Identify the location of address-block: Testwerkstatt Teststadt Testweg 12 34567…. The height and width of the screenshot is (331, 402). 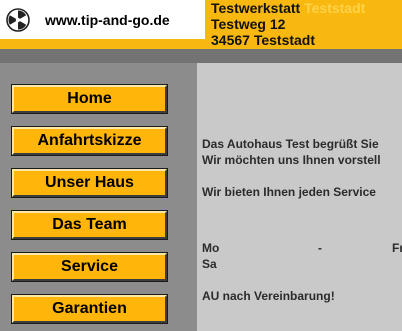
(288, 24).